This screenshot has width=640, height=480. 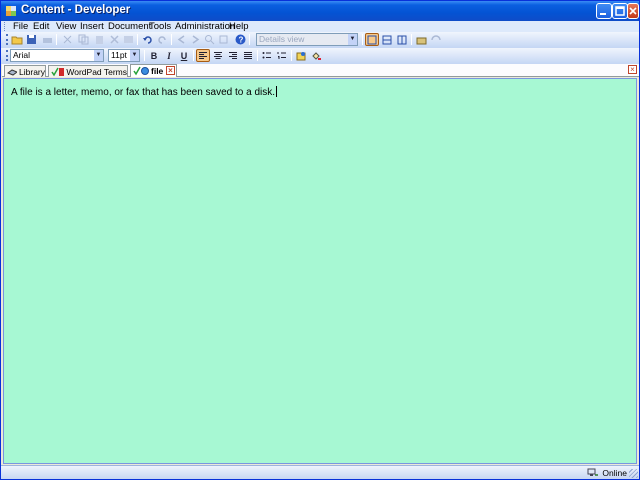 I want to click on maximize-button, so click(x=620, y=11).